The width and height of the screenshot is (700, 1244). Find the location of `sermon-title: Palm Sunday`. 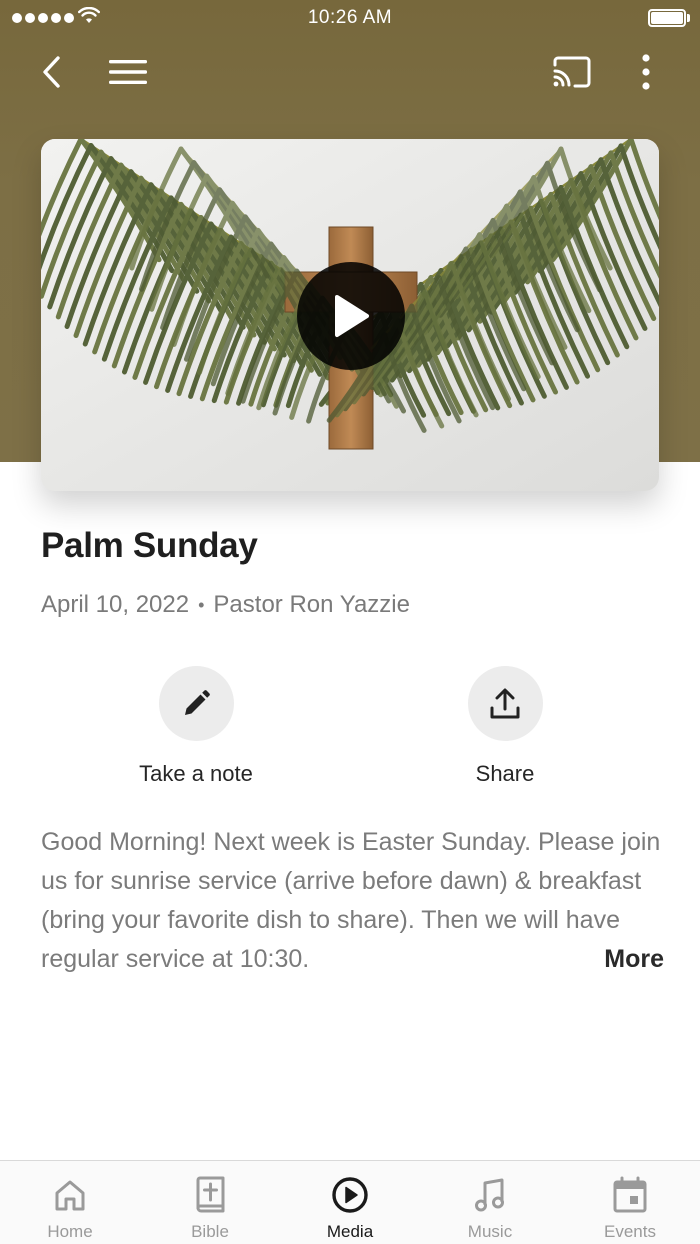

sermon-title: Palm Sunday is located at coordinates (149, 545).